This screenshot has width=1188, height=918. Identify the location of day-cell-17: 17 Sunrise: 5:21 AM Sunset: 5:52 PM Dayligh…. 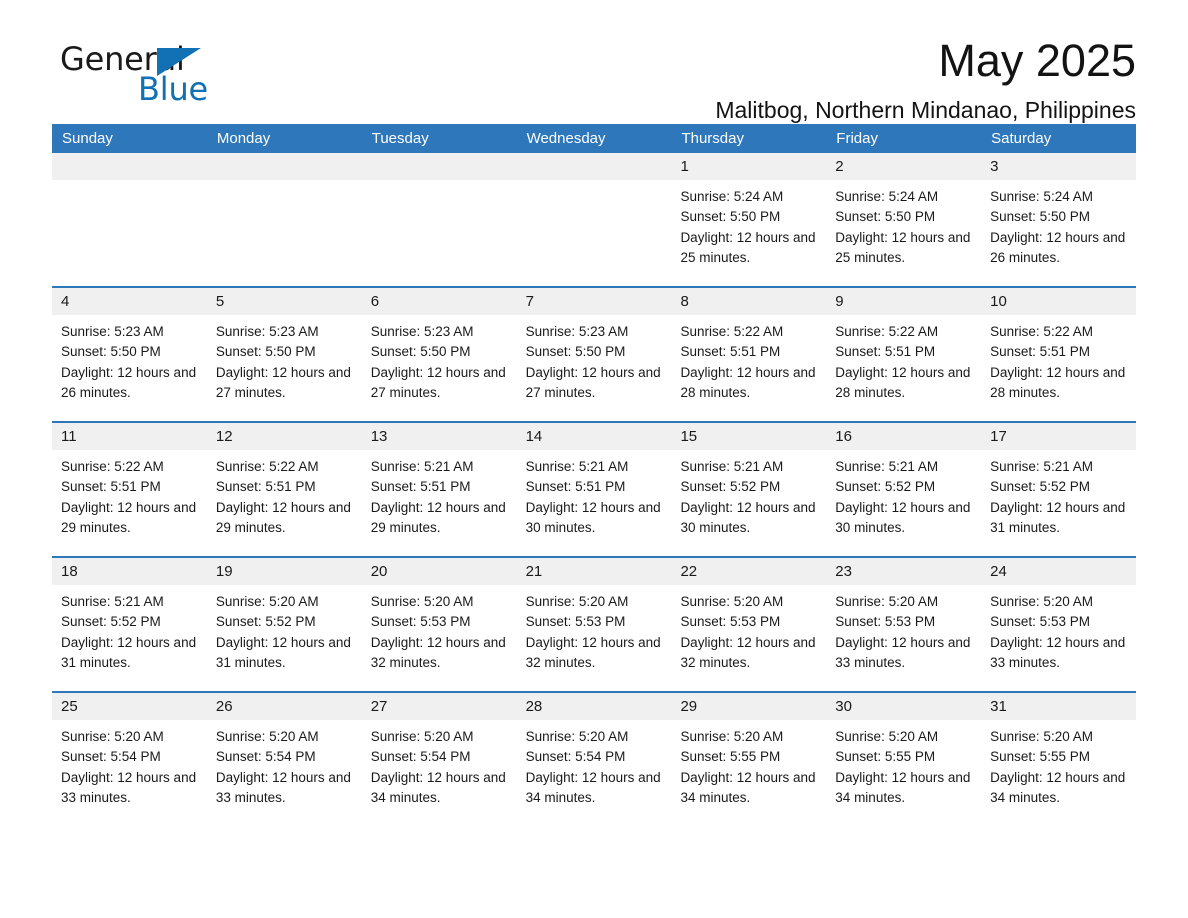
(1059, 489).